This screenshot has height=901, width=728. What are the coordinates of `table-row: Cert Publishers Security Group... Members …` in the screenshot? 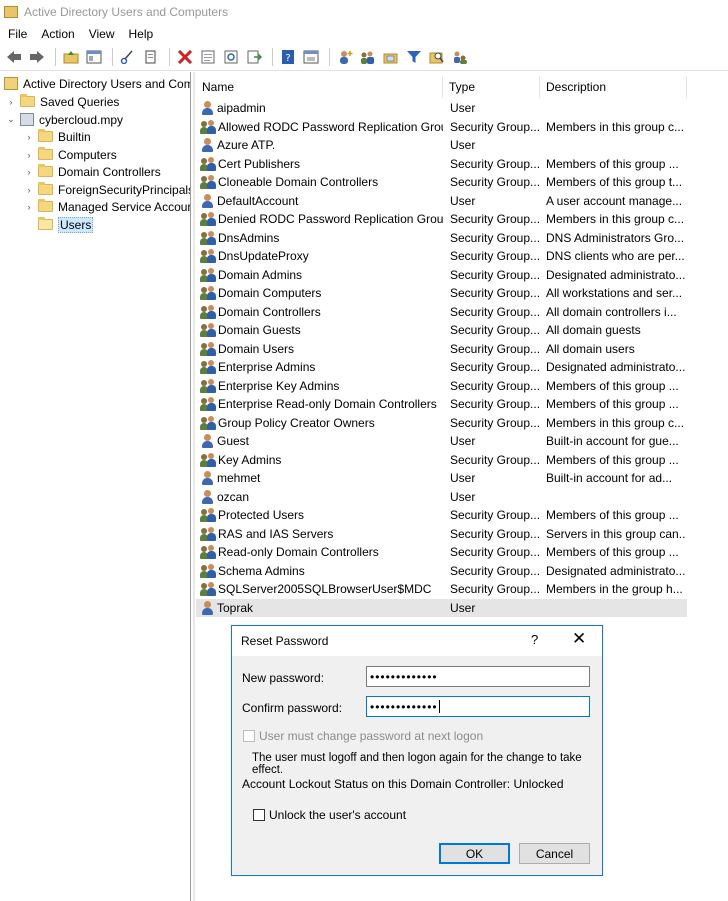 It's located at (462, 164).